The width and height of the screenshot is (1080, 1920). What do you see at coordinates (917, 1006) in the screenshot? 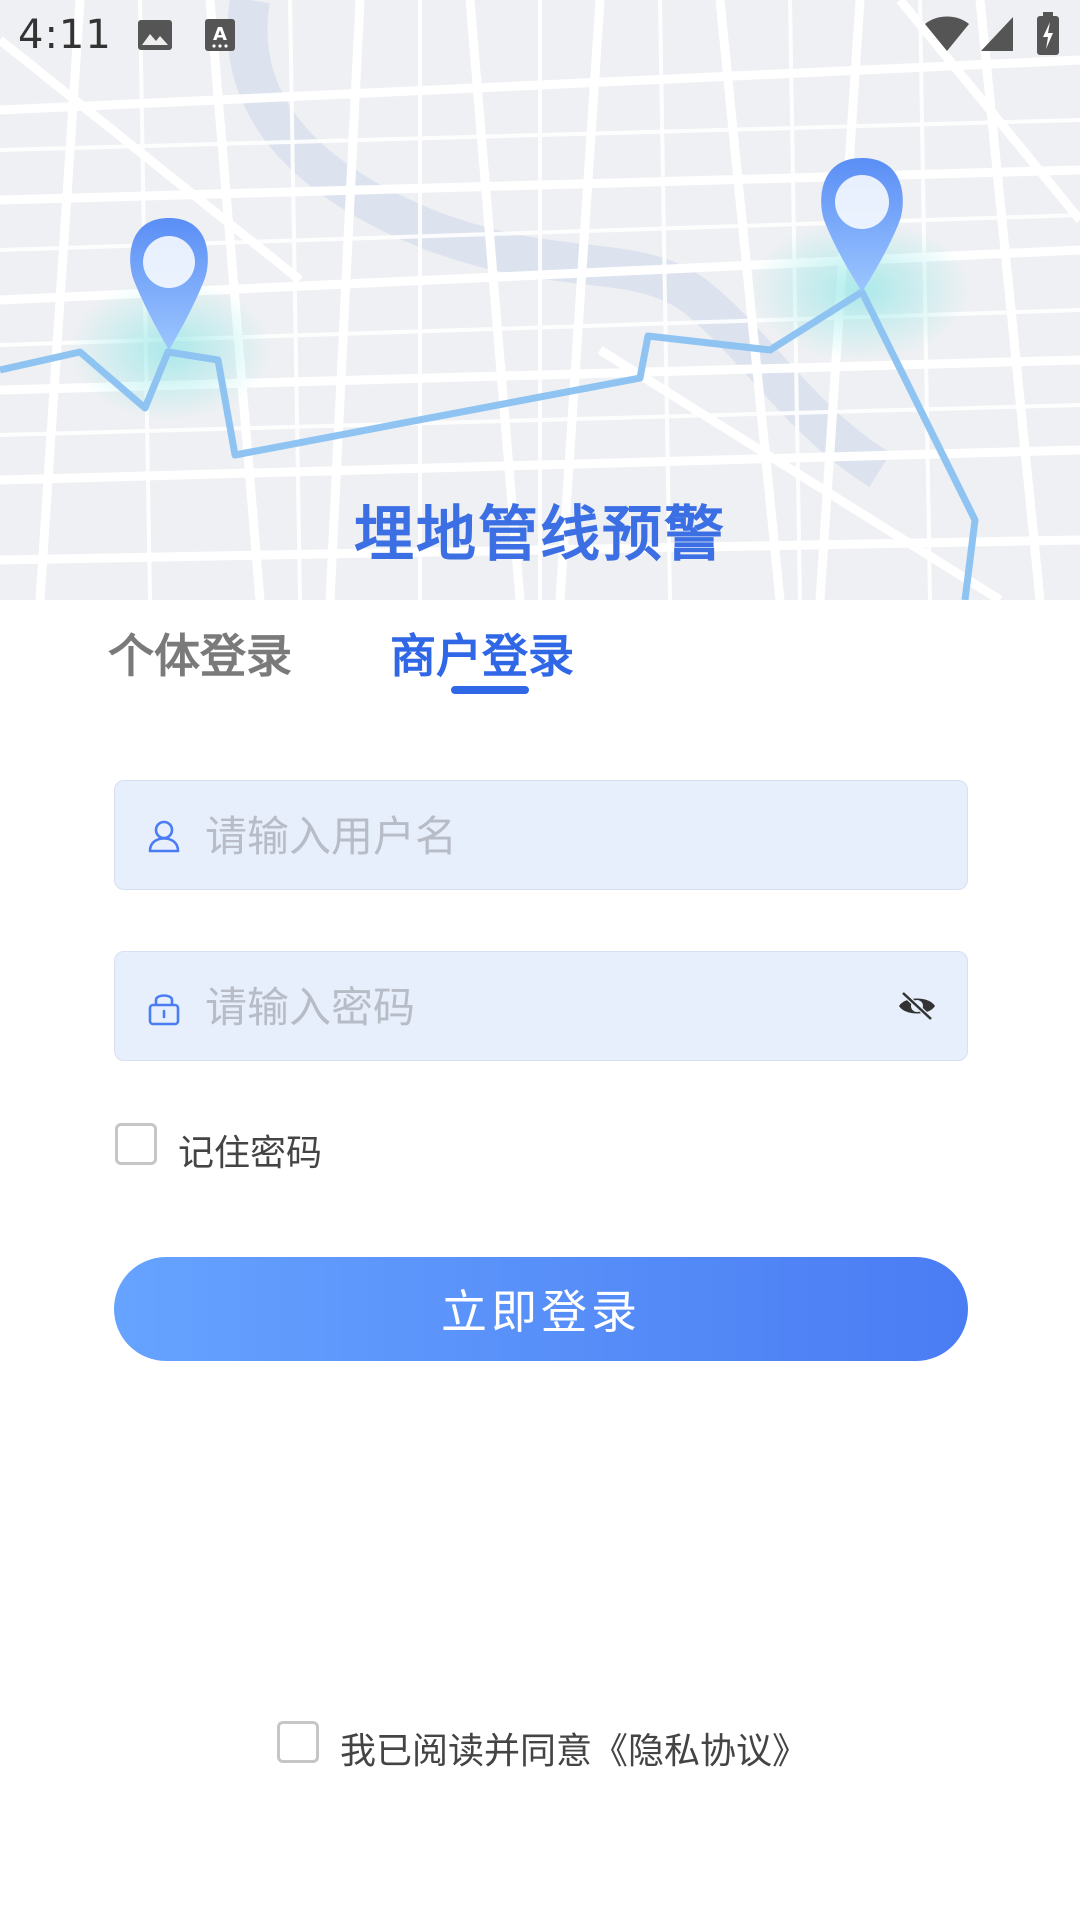
I see `eye-off-icon` at bounding box center [917, 1006].